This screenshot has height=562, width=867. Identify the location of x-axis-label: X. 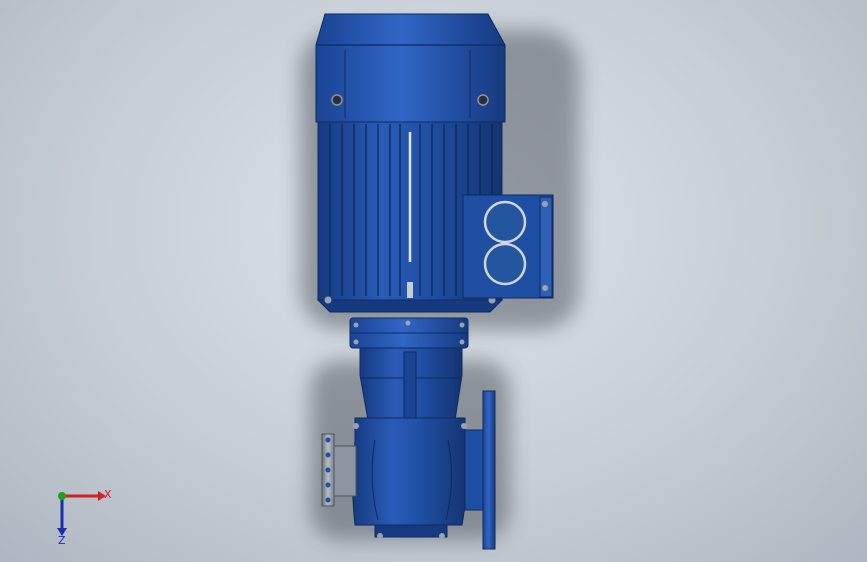
(108, 494).